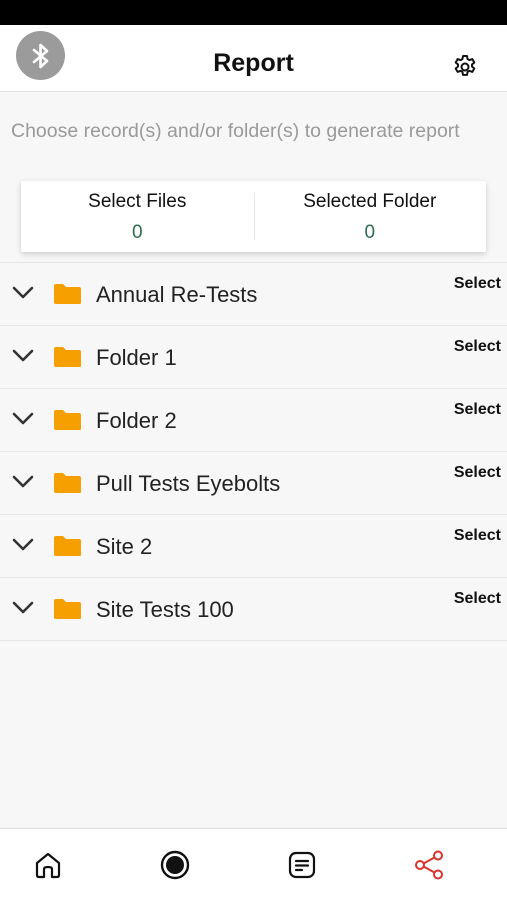 This screenshot has height=901, width=507. I want to click on folder-row: Folder 2 Select, so click(253, 420).